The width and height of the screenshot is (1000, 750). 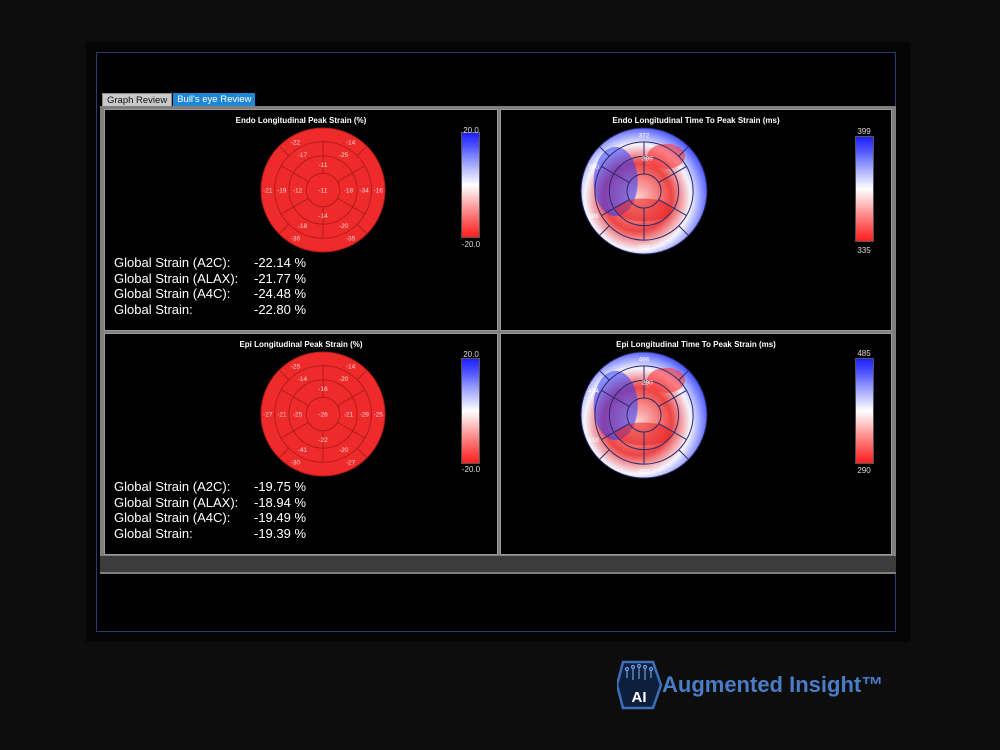 What do you see at coordinates (280, 502) in the screenshot?
I see `strain-value: -18.94 %` at bounding box center [280, 502].